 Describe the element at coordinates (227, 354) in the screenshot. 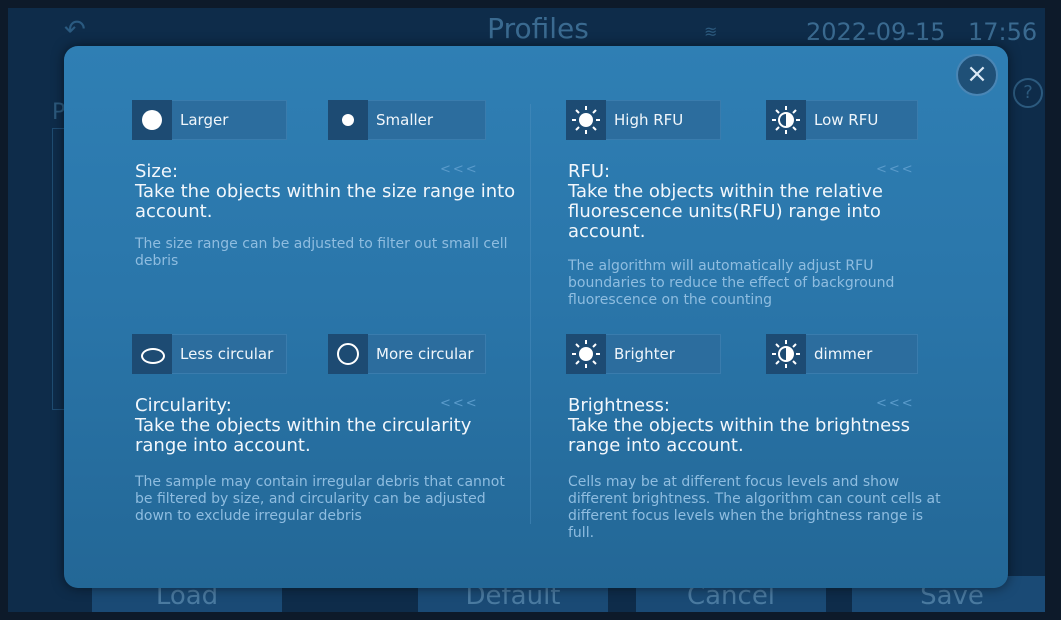

I see `less-circular-label: Less circular` at that location.